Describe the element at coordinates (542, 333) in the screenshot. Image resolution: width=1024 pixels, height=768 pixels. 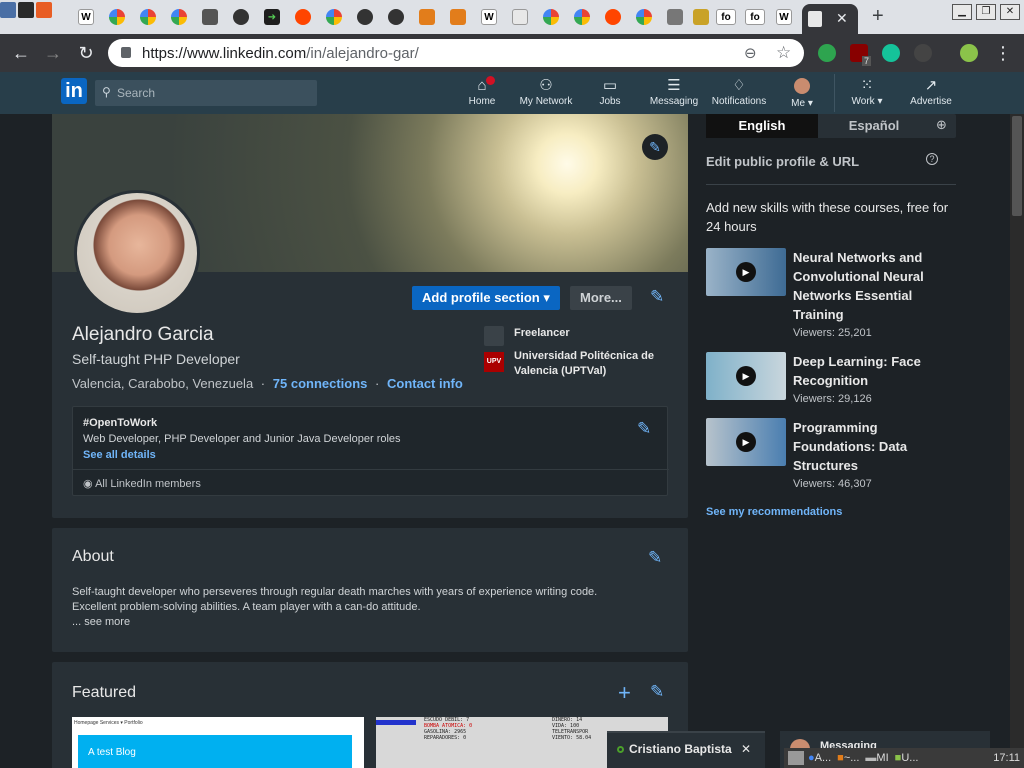
I see `experience-freelancer: Freelancer` at that location.